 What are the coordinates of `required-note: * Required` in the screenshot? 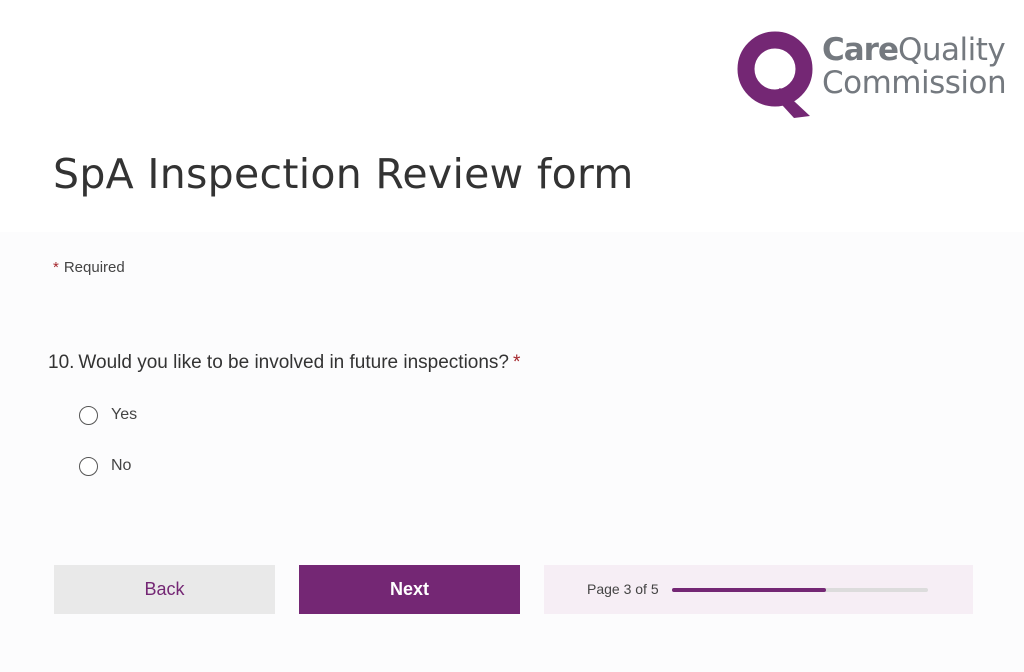 It's located at (89, 267).